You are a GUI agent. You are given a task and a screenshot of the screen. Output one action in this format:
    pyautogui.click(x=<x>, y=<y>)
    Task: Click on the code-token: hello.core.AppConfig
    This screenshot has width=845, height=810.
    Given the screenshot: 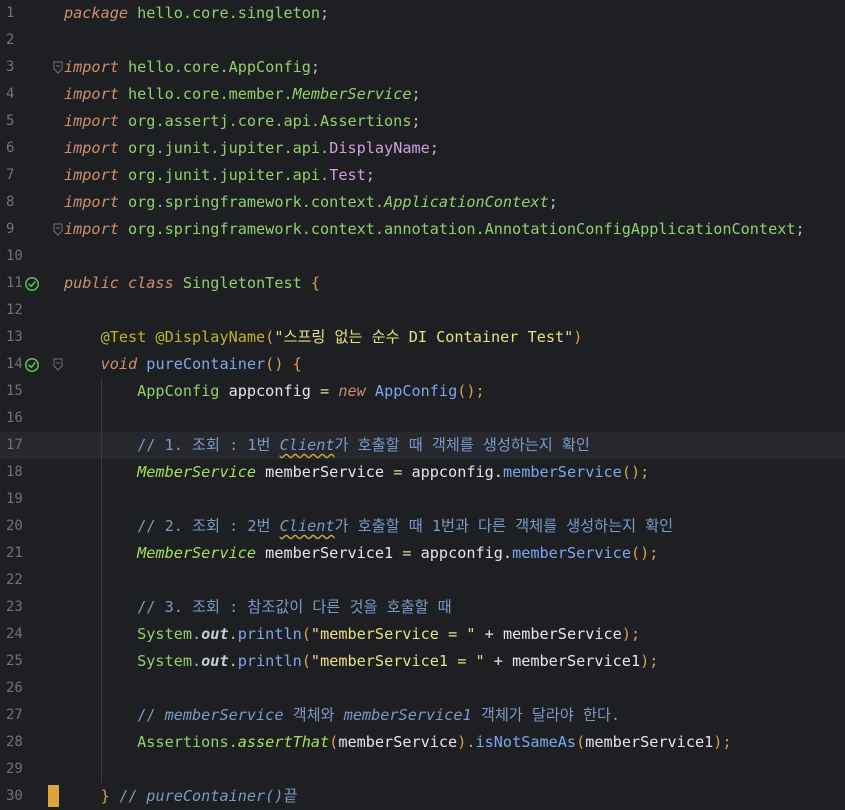 What is the action you would take?
    pyautogui.click(x=214, y=67)
    